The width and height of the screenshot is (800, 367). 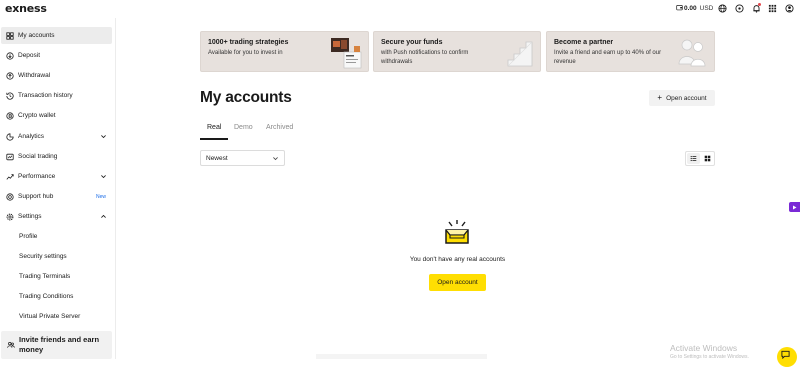 What do you see at coordinates (457, 259) in the screenshot?
I see `empty-state-message: You don't have any real accounts` at bounding box center [457, 259].